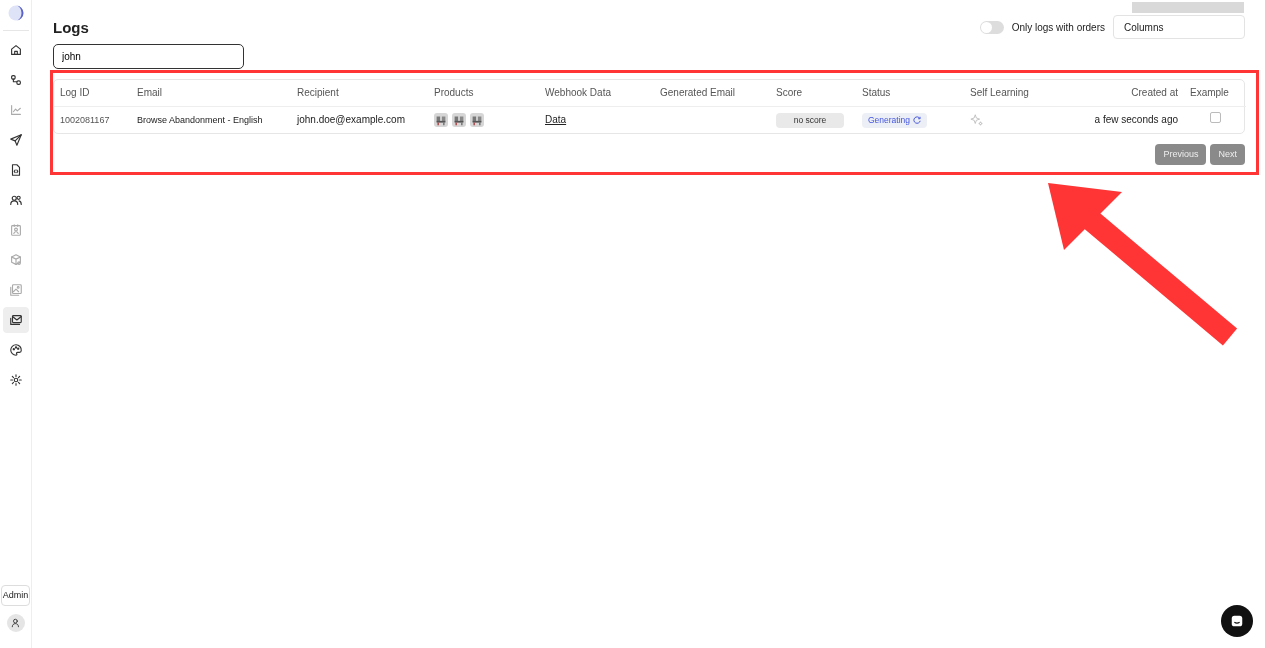 Image resolution: width=1265 pixels, height=648 pixels. What do you see at coordinates (15, 320) in the screenshot?
I see `mail-stack-icon` at bounding box center [15, 320].